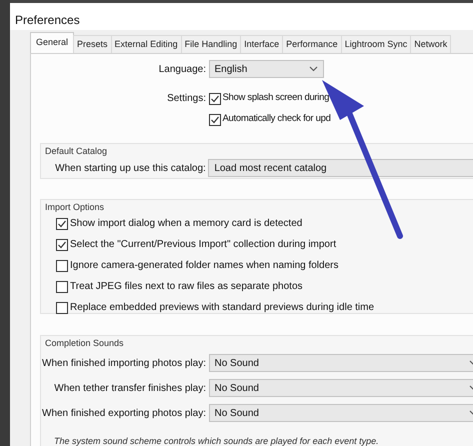 The height and width of the screenshot is (446, 473). Describe the element at coordinates (204, 266) in the screenshot. I see `checkbox-label: Ignore camera-generated folder names when naming folders` at that location.